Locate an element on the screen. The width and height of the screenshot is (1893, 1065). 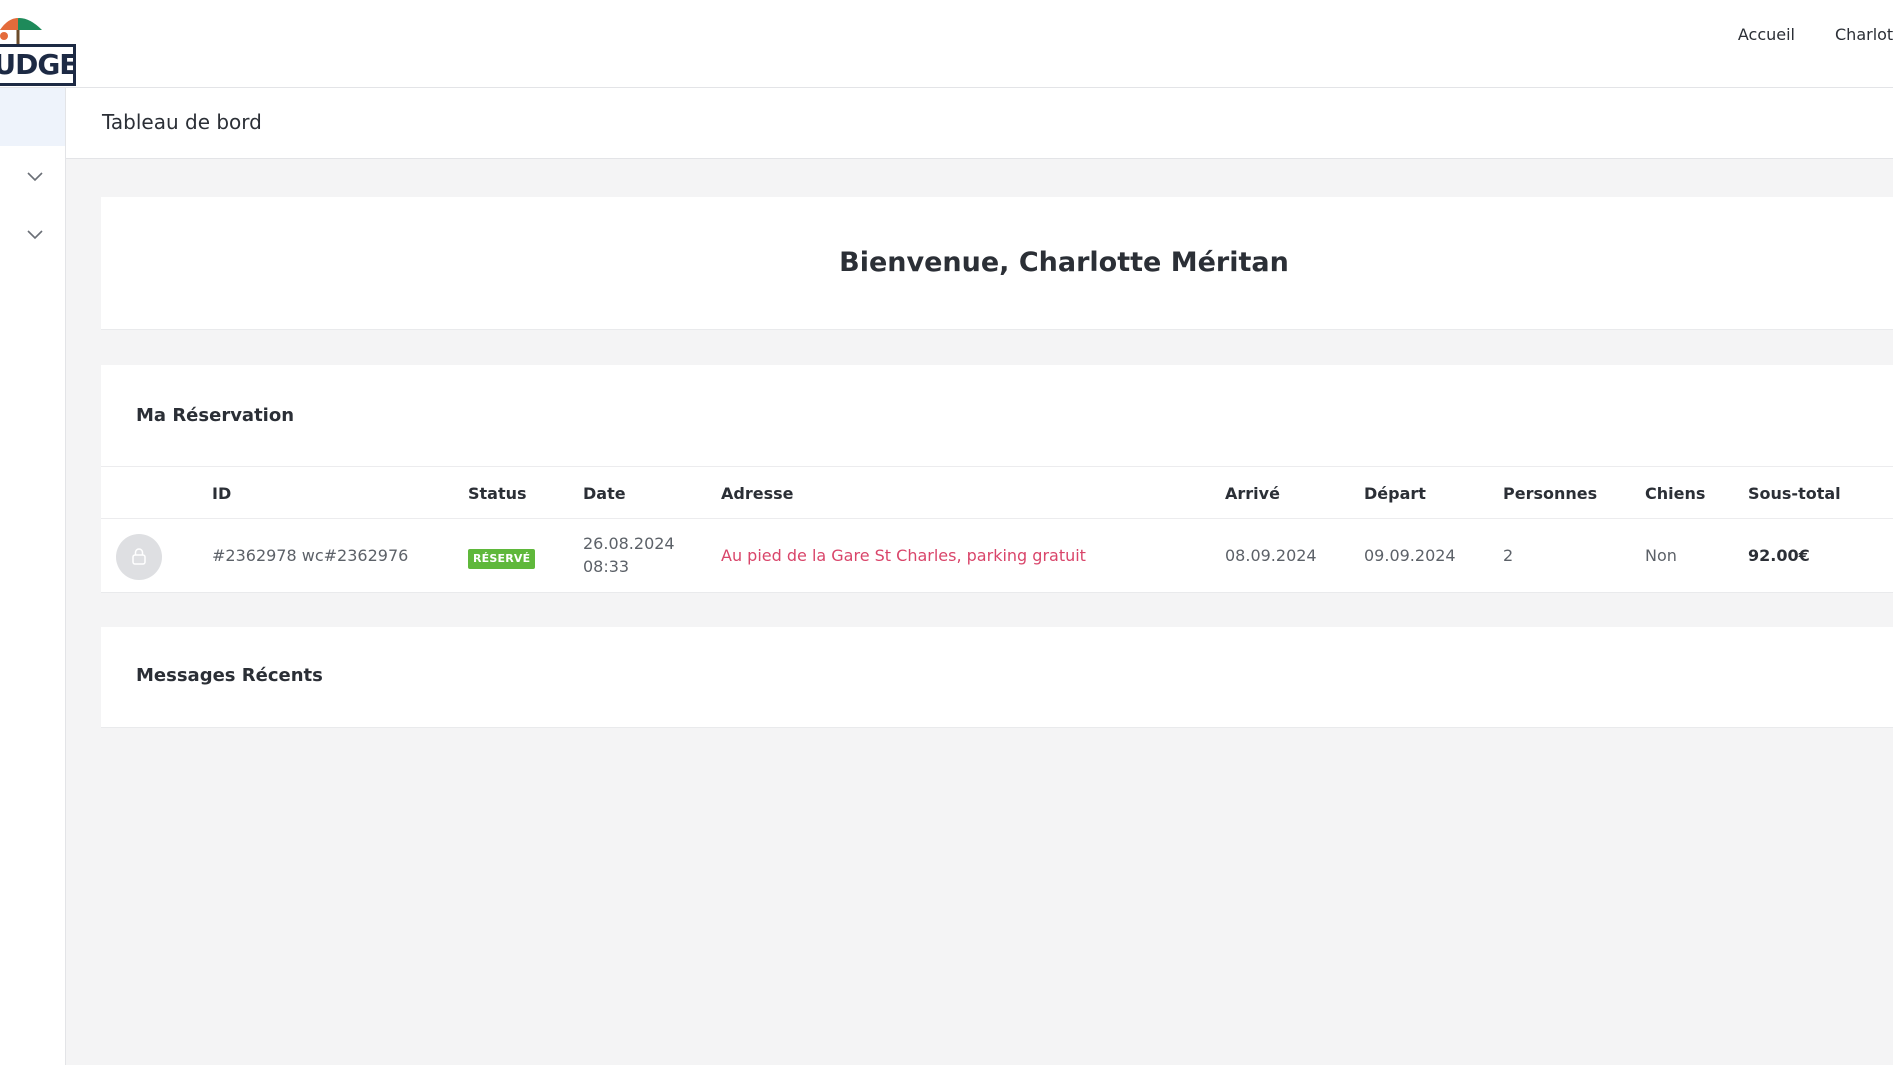
umbrella-icon is located at coordinates (21, 31).